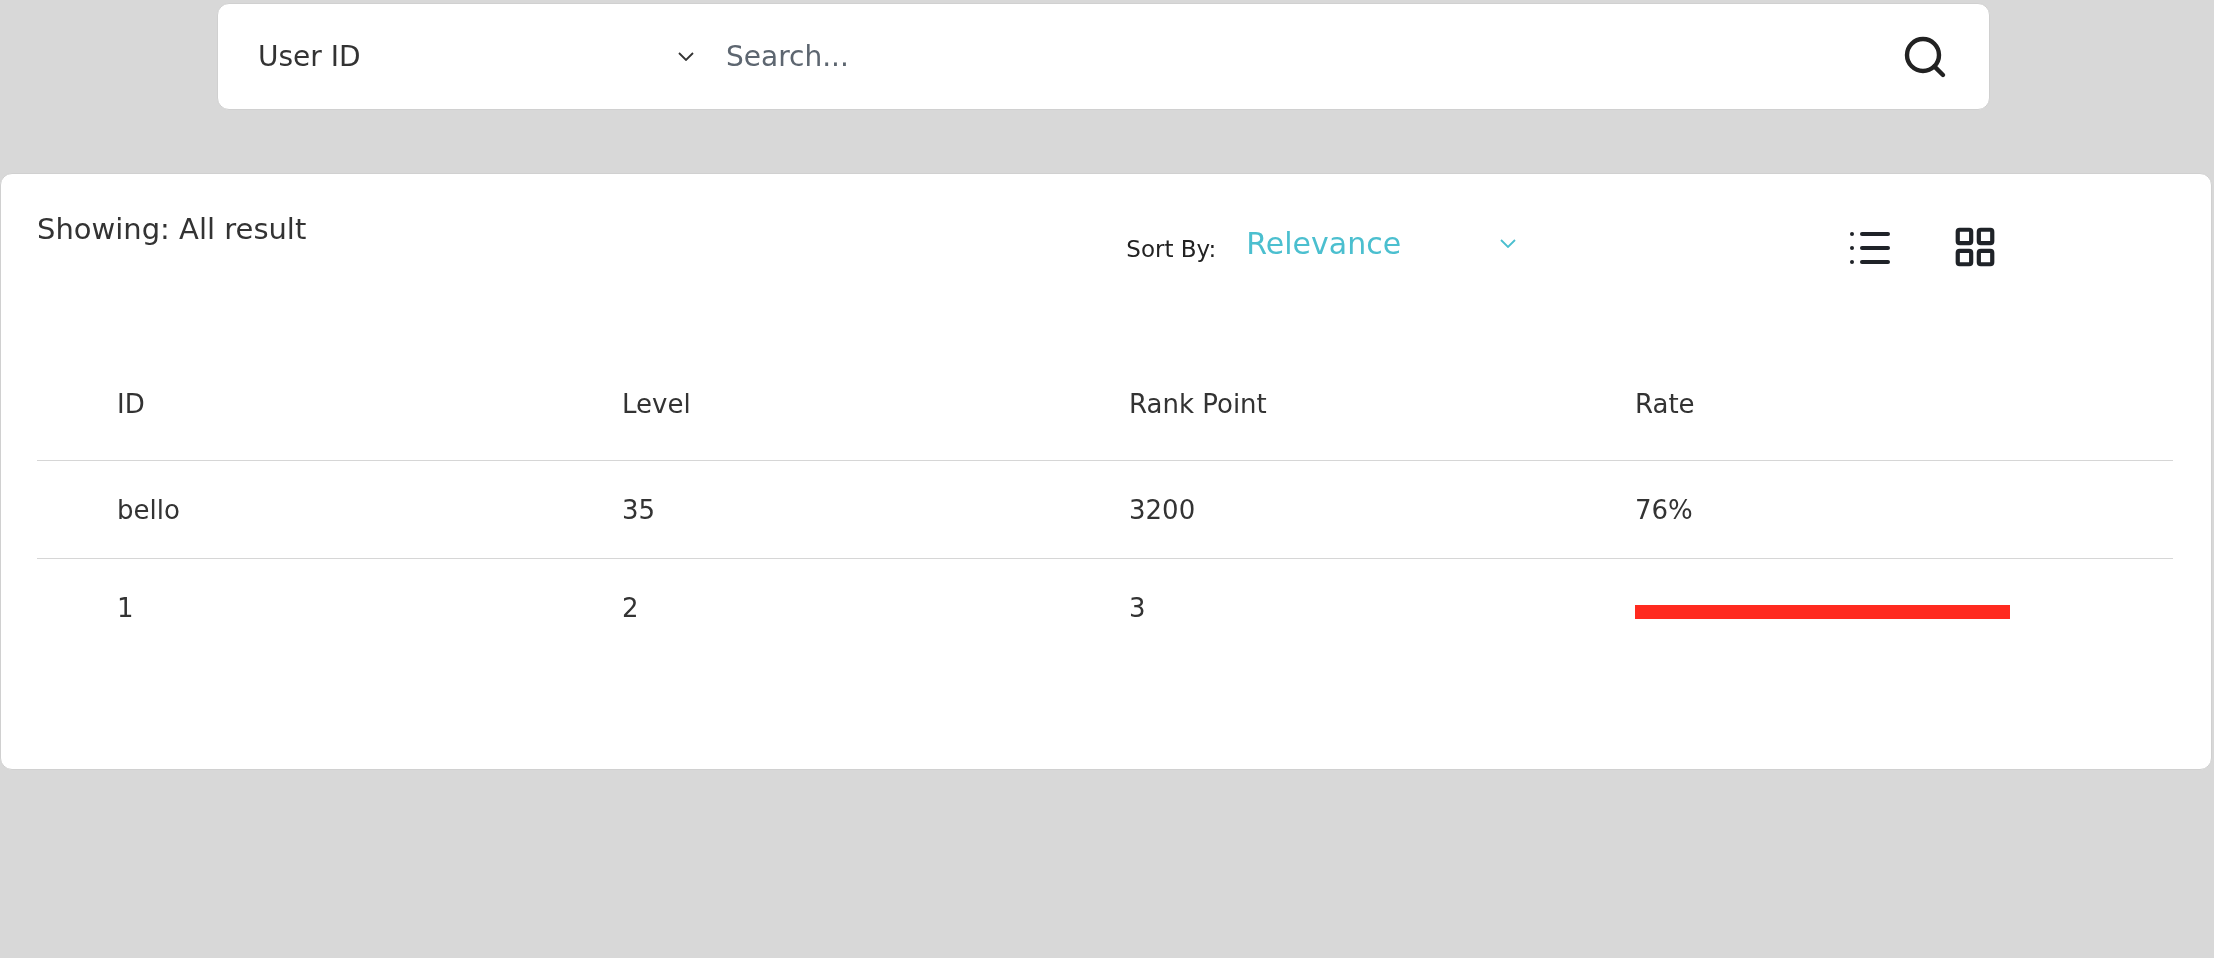 This screenshot has width=2214, height=958. What do you see at coordinates (172, 229) in the screenshot?
I see `results-summary: Showing: All result` at bounding box center [172, 229].